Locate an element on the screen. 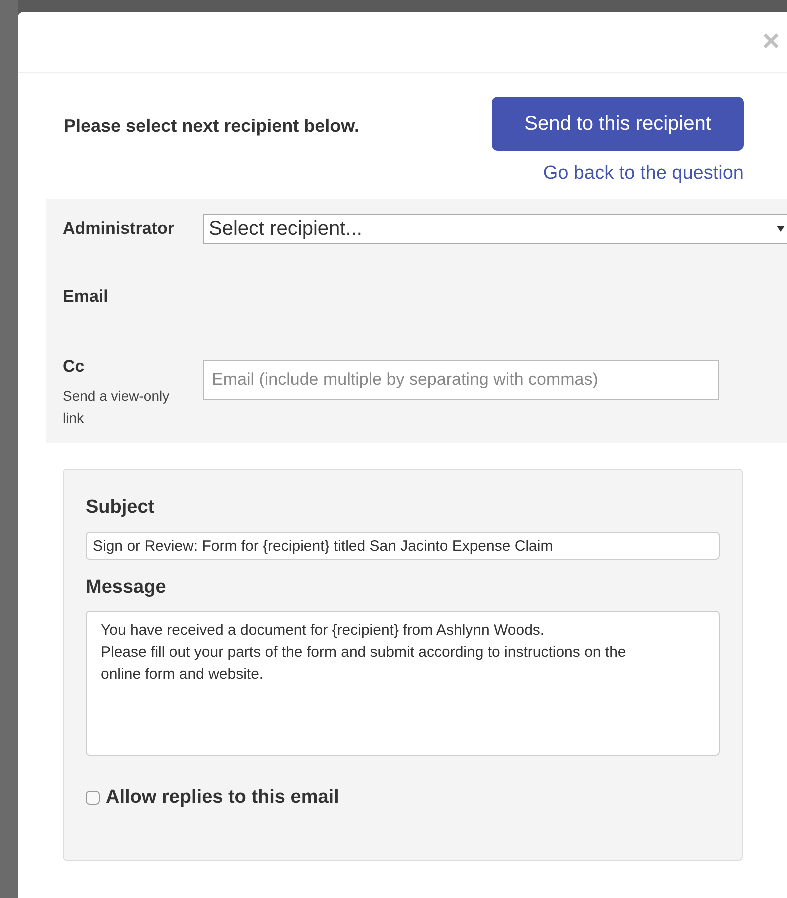 The image size is (787, 898). message-field: You have received a document for {recipient} from Ashlynn Woods. Please fill out your parts of the form and submit according to instructions on the online form and website. is located at coordinates (403, 683).